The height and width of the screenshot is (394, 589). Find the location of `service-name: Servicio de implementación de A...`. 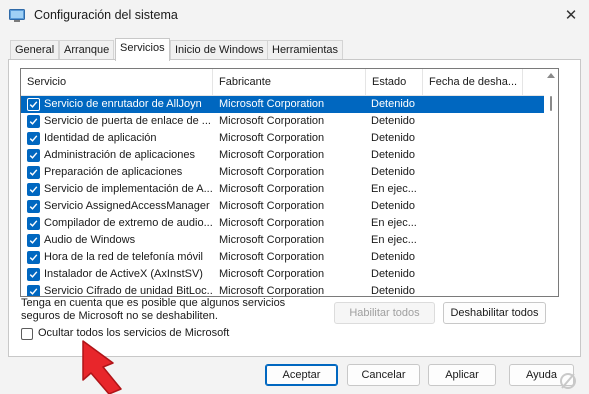

service-name: Servicio de implementación de A... is located at coordinates (128, 189).